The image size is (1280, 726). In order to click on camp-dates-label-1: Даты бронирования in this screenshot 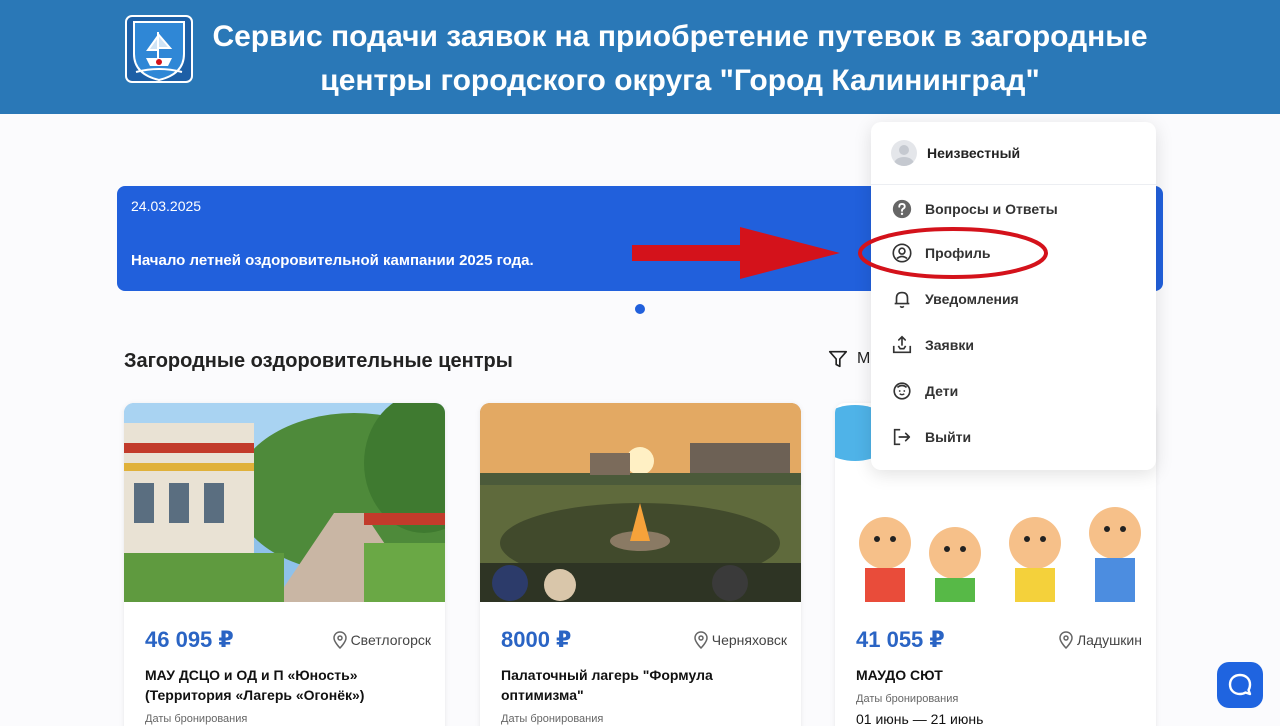, I will do `click(196, 719)`.